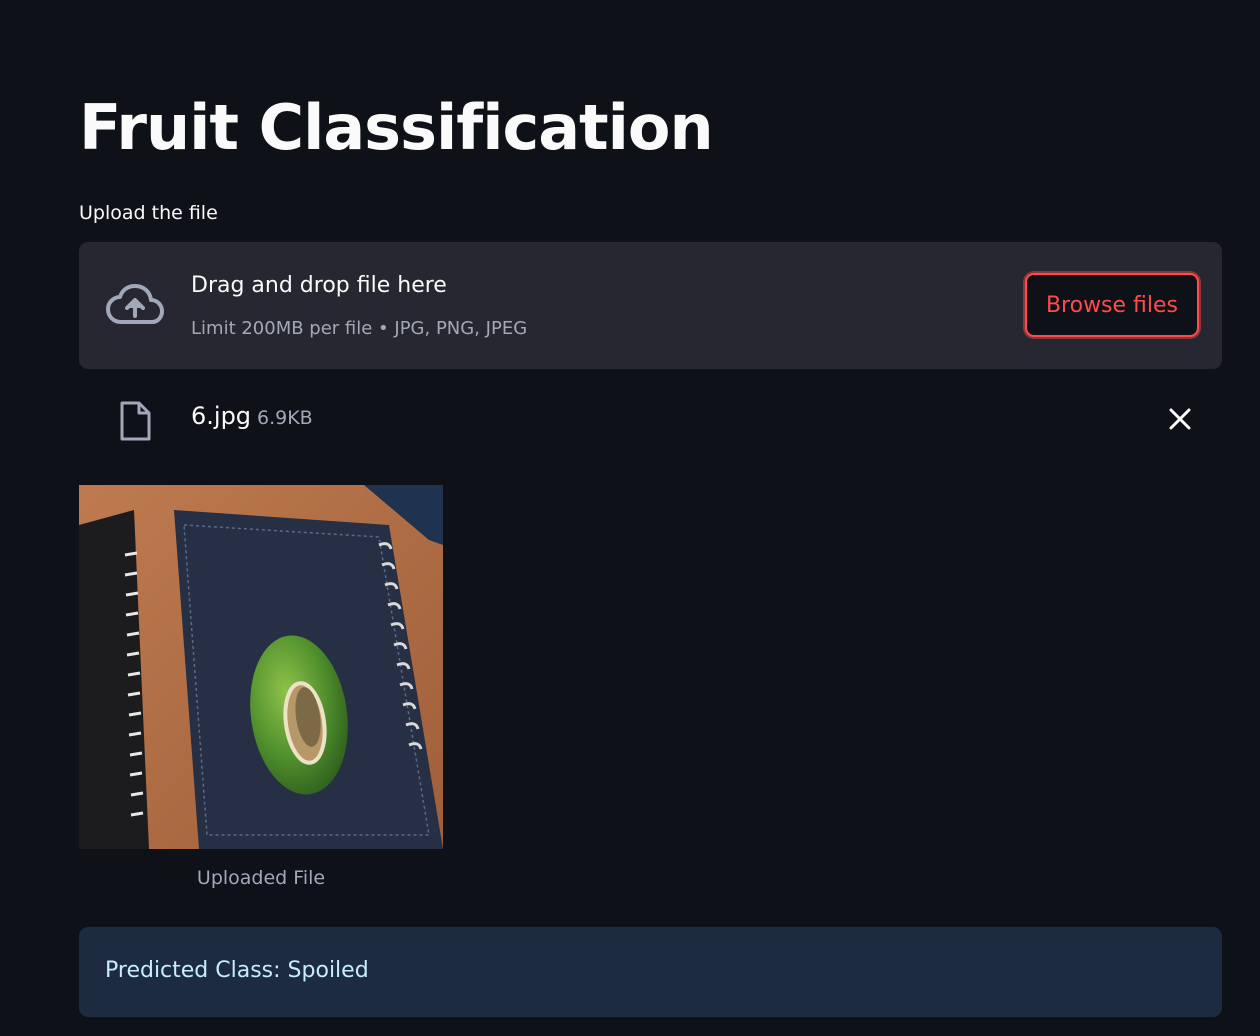  Describe the element at coordinates (148, 213) in the screenshot. I see `upload-label: Upload the file` at that location.